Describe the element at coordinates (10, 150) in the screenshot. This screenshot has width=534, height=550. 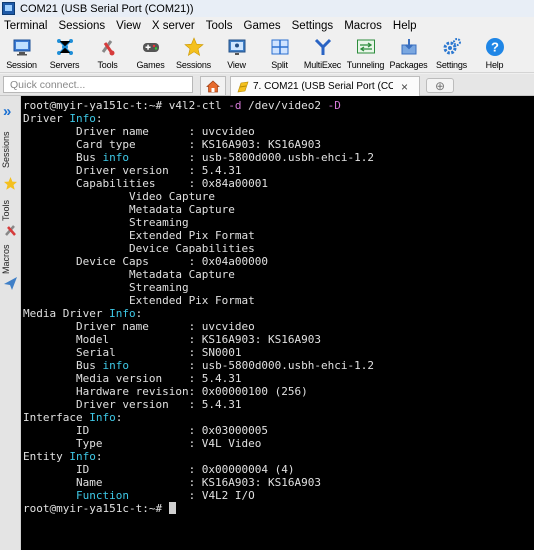
I see `sidebar-tab-sessions: Sessions` at that location.